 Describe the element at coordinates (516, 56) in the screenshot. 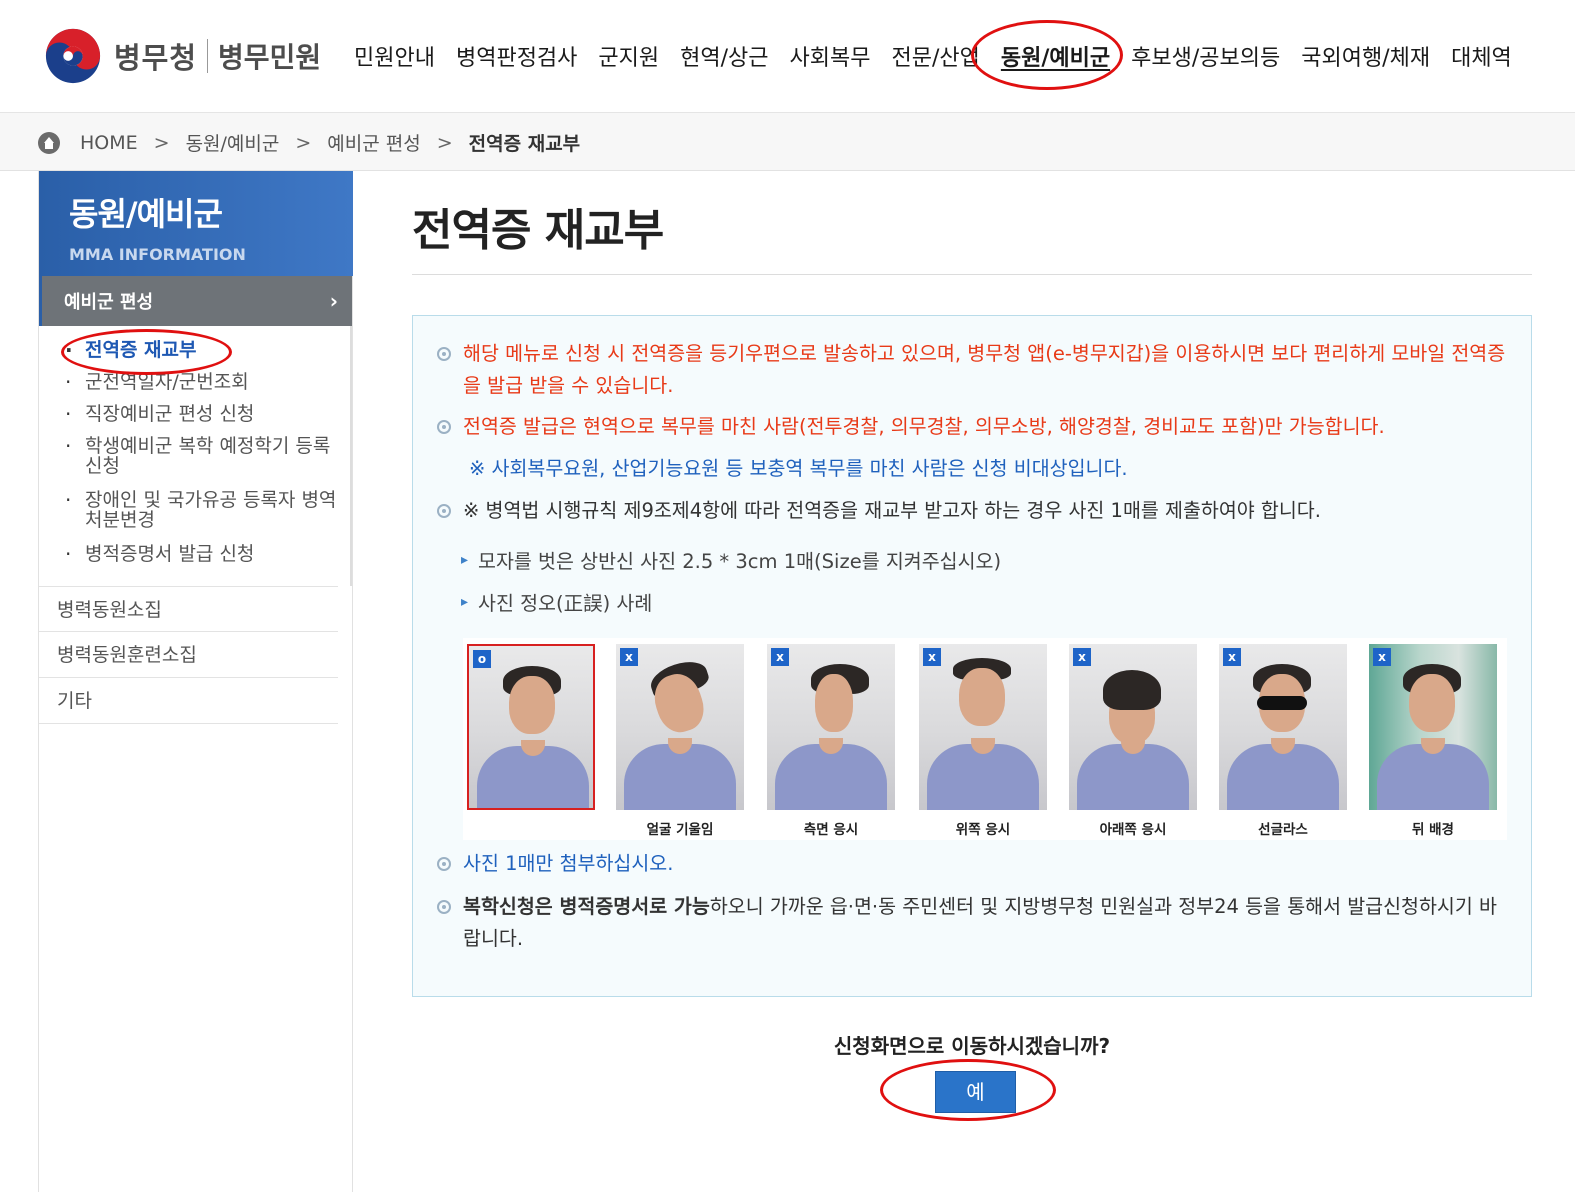

I see `nav-item-exam: 병역판정검사` at that location.